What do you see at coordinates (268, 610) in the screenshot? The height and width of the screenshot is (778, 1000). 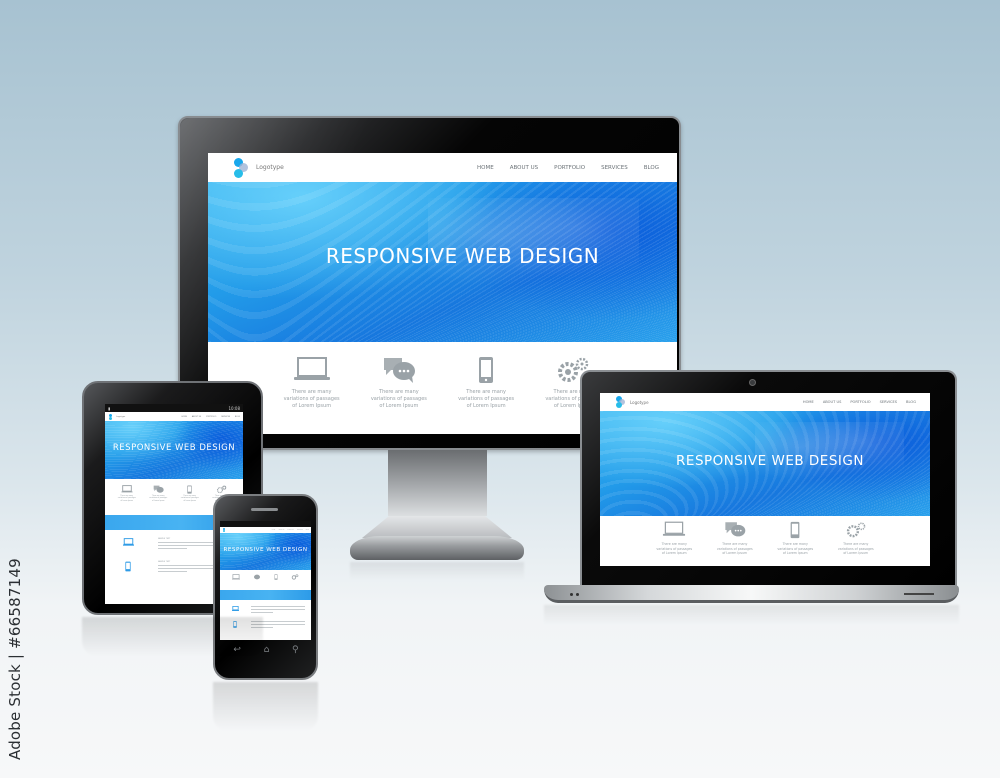 I see `sample-row` at bounding box center [268, 610].